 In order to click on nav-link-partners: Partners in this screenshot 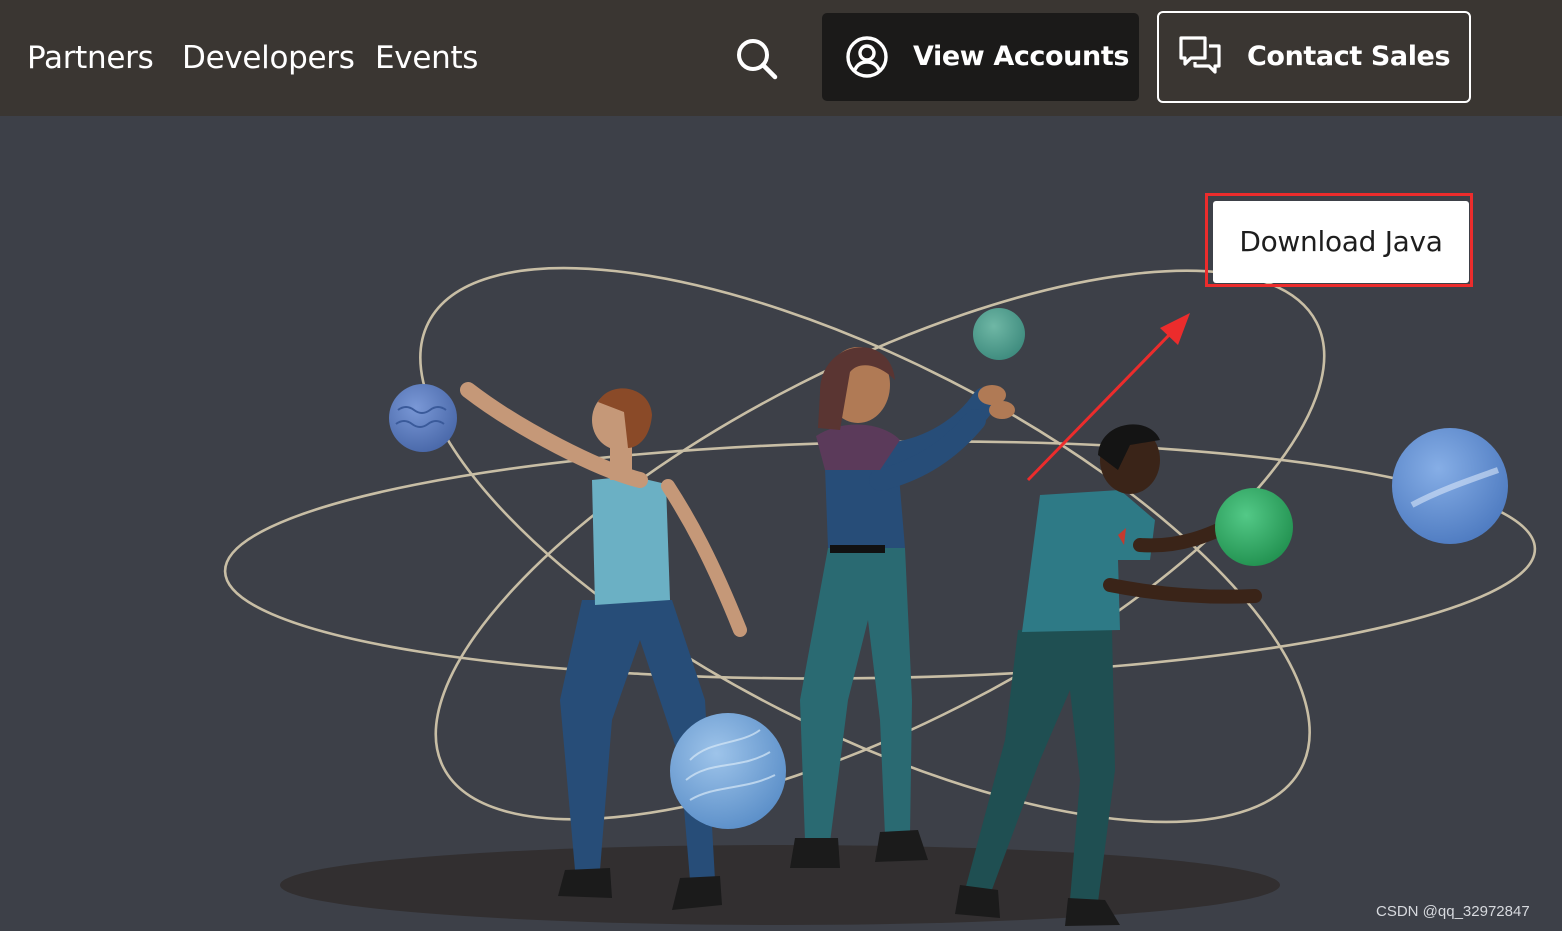, I will do `click(90, 58)`.